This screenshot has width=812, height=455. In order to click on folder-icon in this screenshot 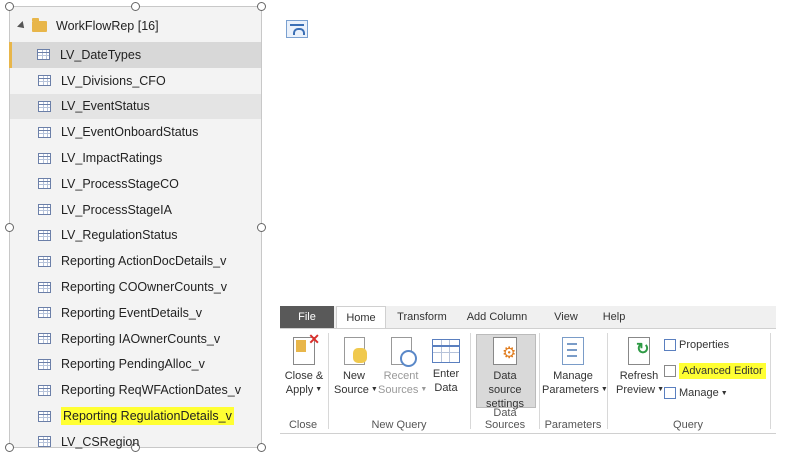, I will do `click(39, 24)`.